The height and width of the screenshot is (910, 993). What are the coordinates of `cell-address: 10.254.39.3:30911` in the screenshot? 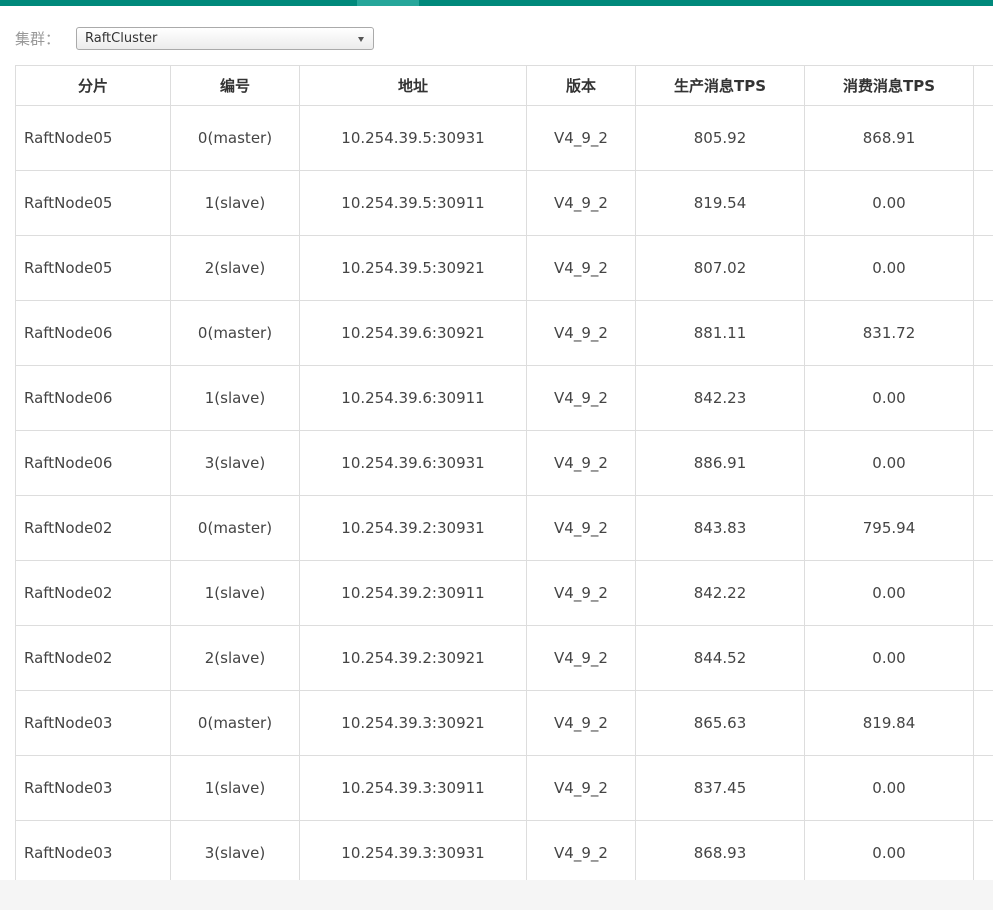 It's located at (413, 788).